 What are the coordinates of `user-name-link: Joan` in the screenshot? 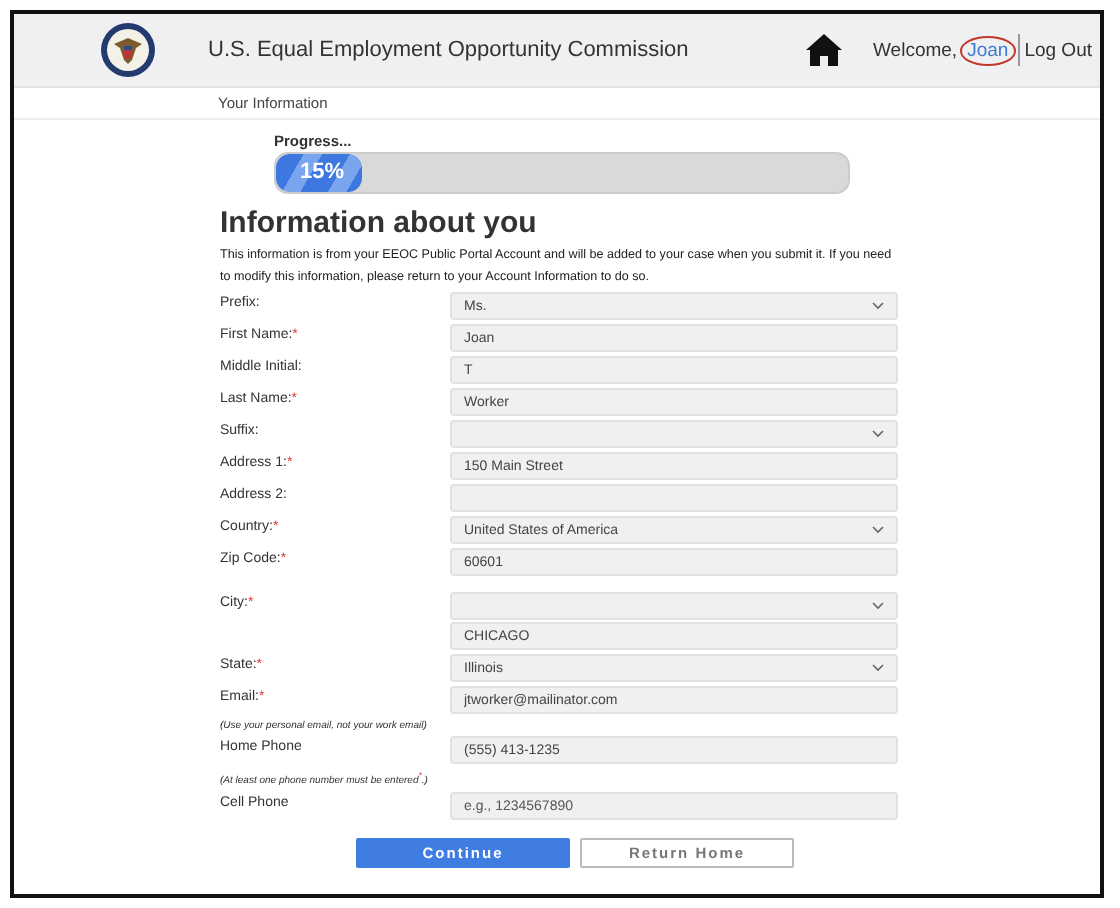 It's located at (988, 50).